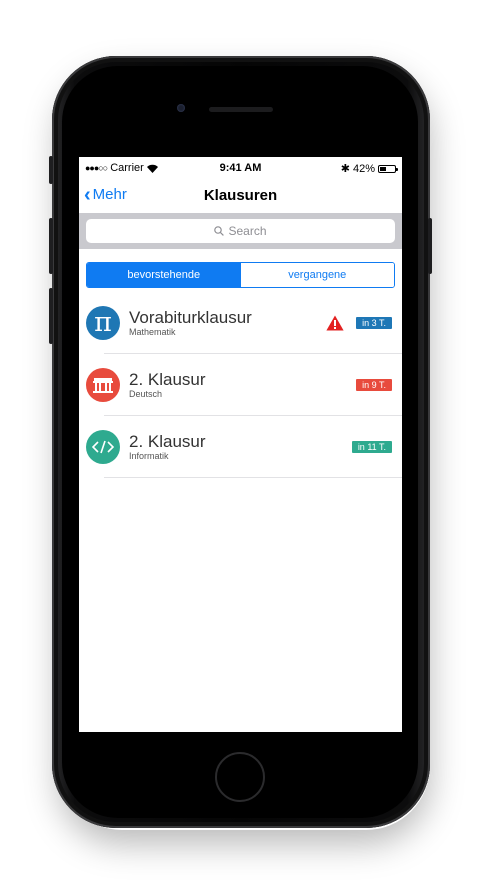 The image size is (481, 889). I want to click on status-right: ✱ 42%, so click(369, 168).